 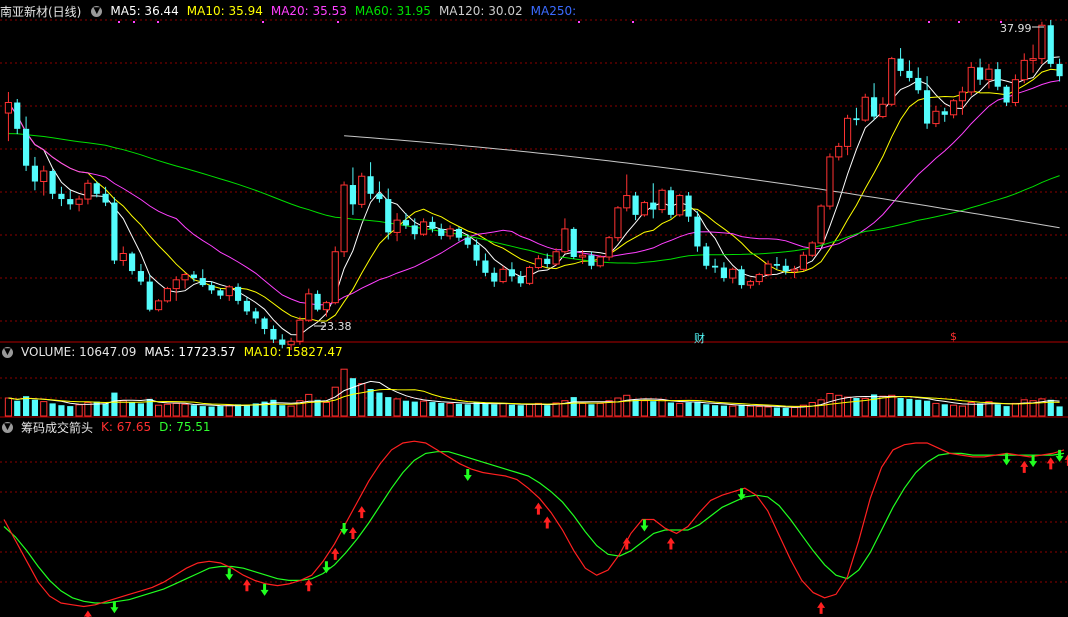 What do you see at coordinates (57, 427) in the screenshot?
I see `indicator-title: 筹码成交箭头` at bounding box center [57, 427].